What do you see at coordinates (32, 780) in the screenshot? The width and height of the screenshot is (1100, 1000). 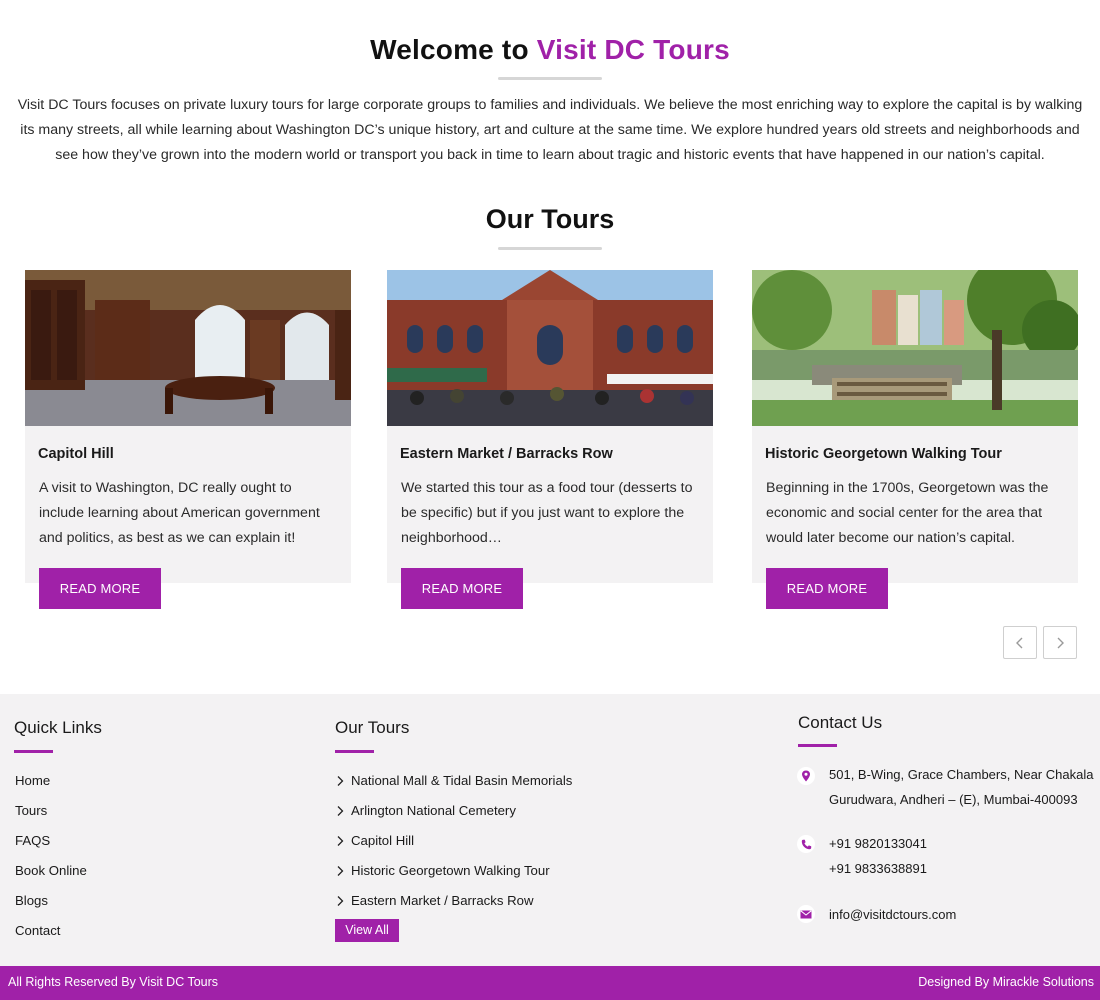 I see `quick-link-home: Home` at bounding box center [32, 780].